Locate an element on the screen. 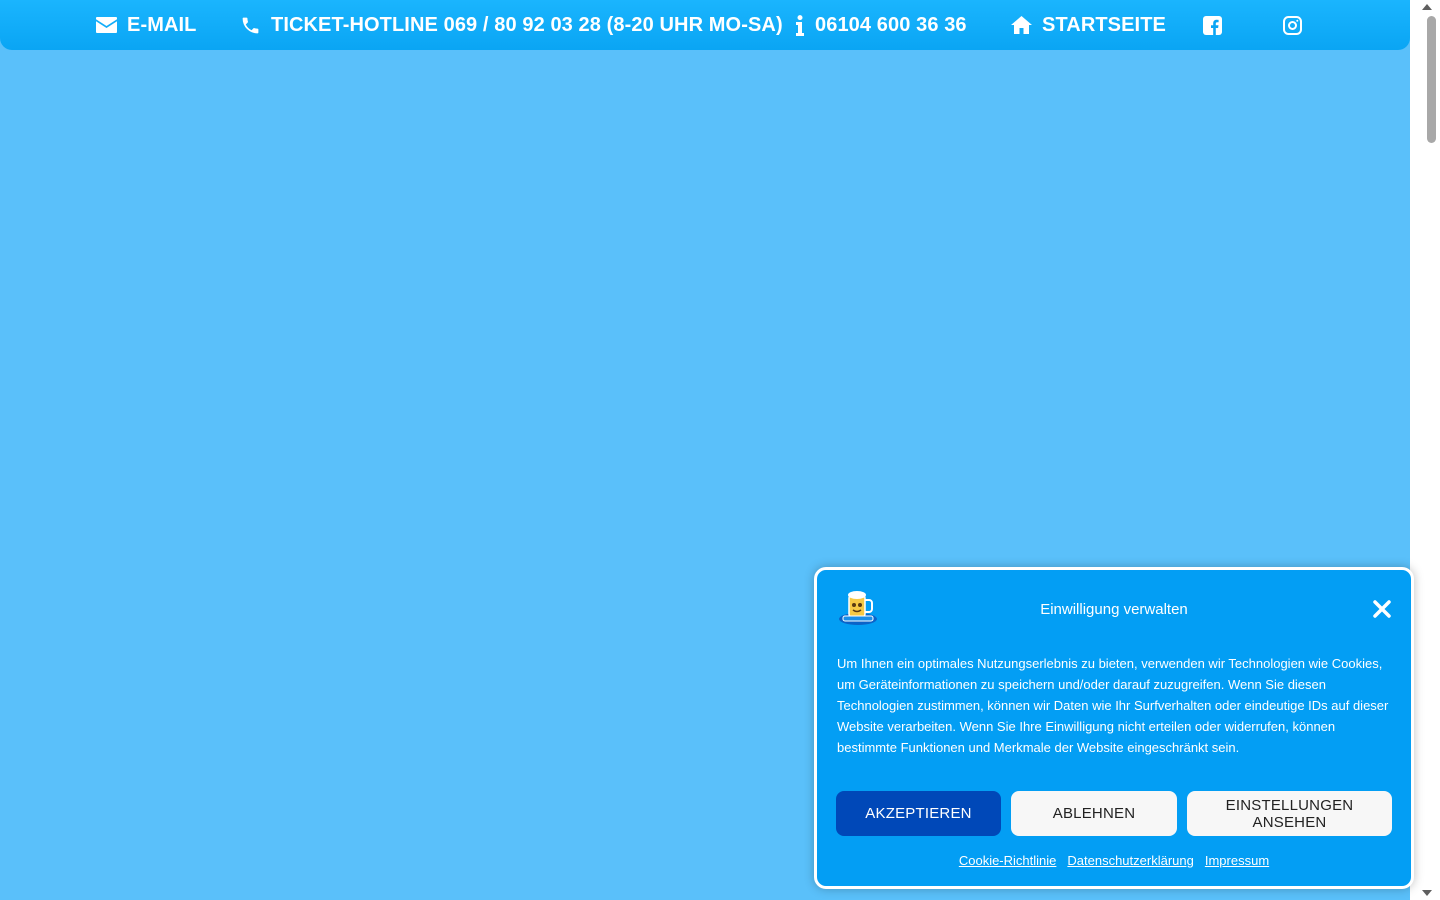  close-icon is located at coordinates (1382, 609).